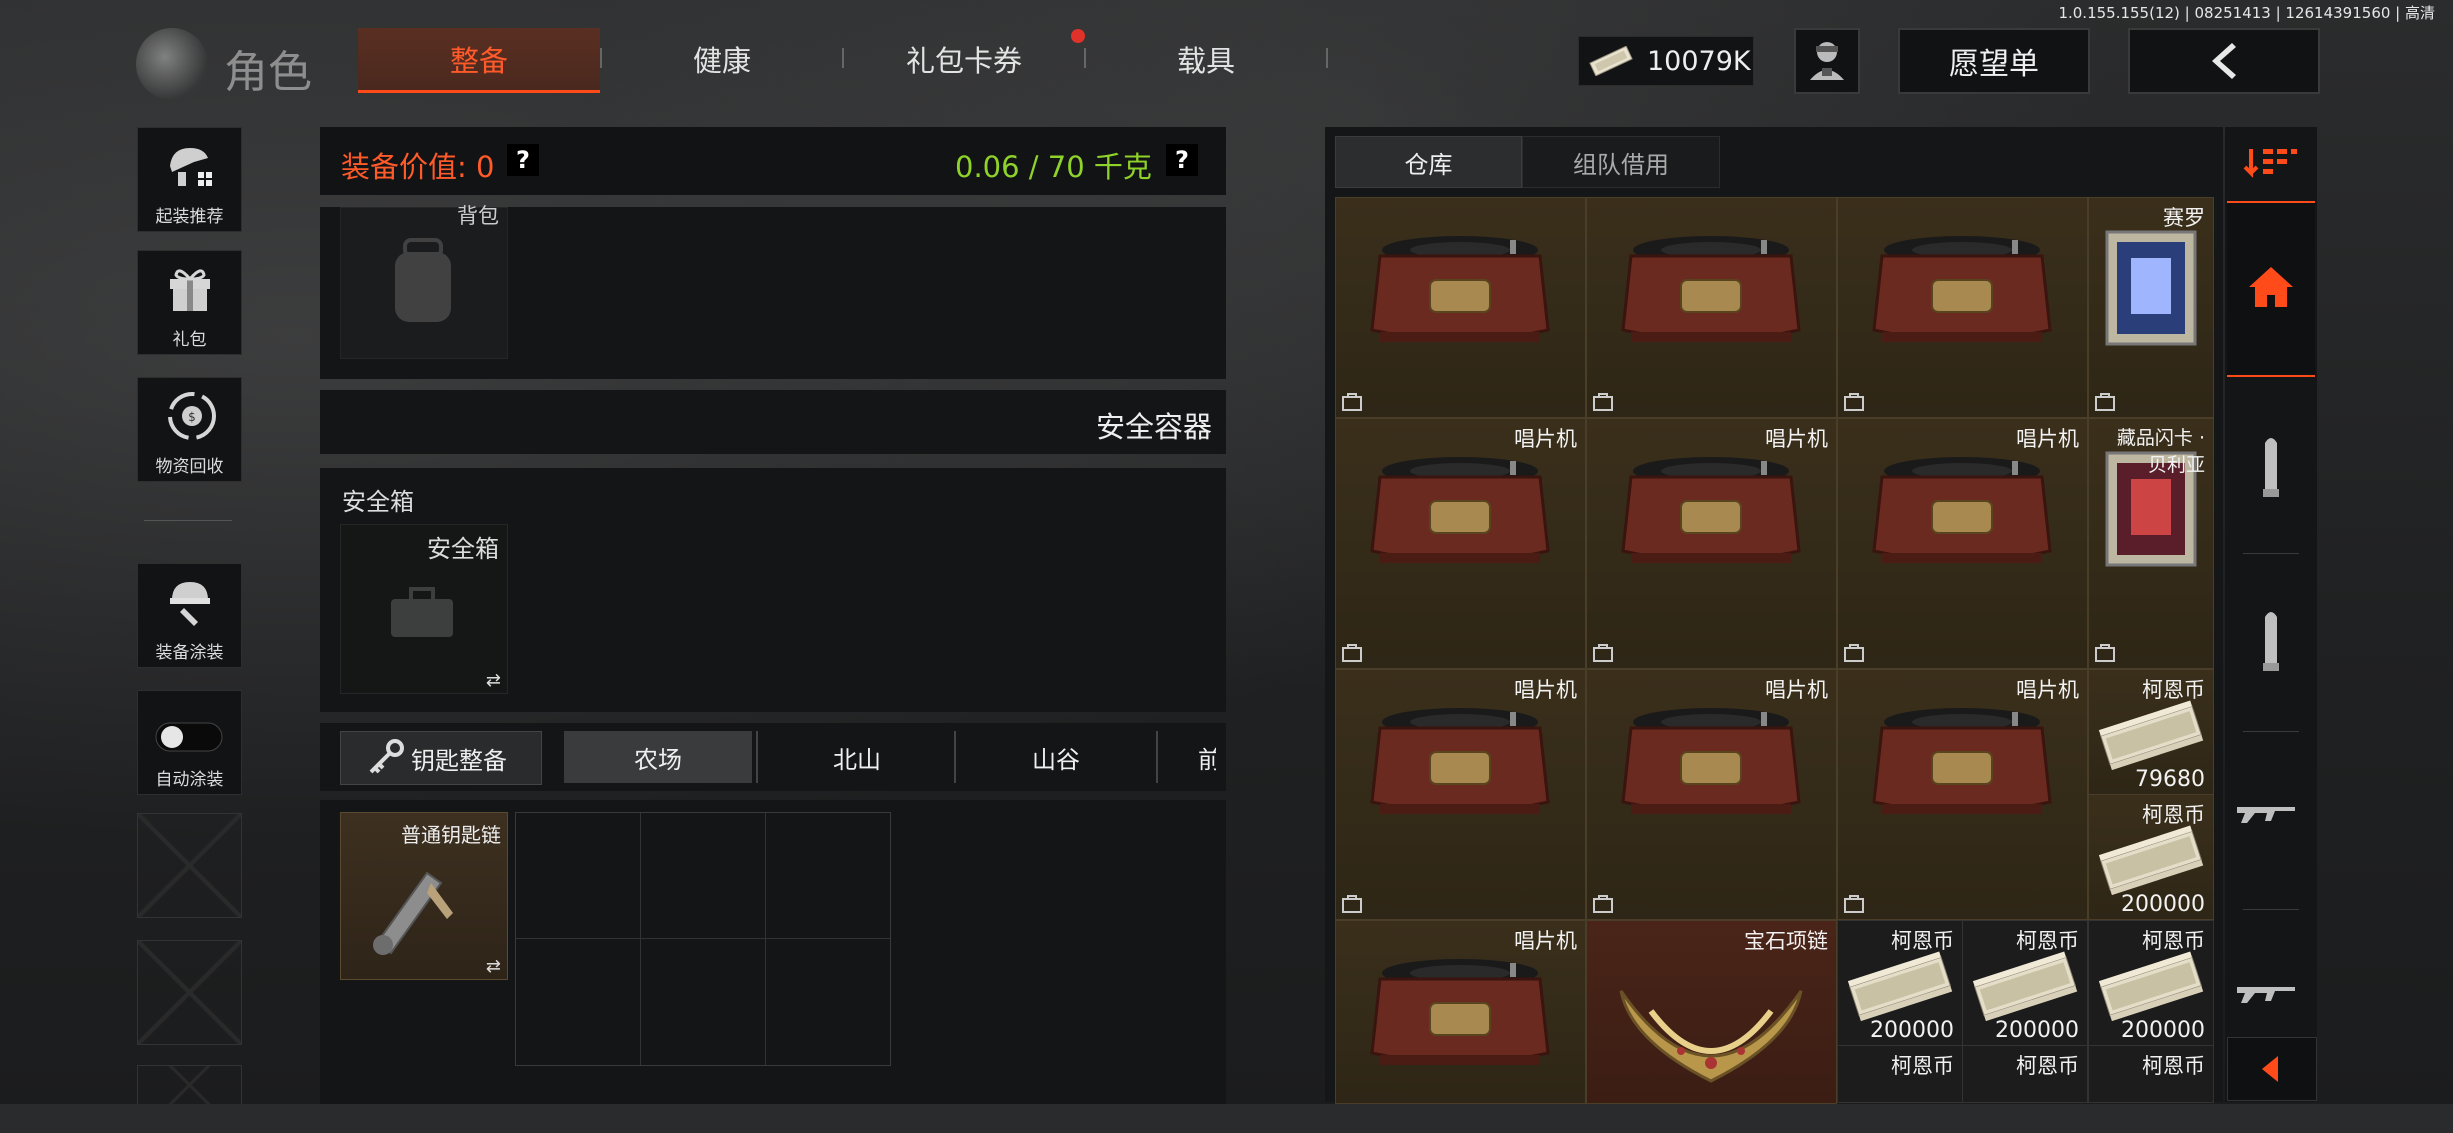  What do you see at coordinates (1078, 36) in the screenshot?
I see `notification-dot` at bounding box center [1078, 36].